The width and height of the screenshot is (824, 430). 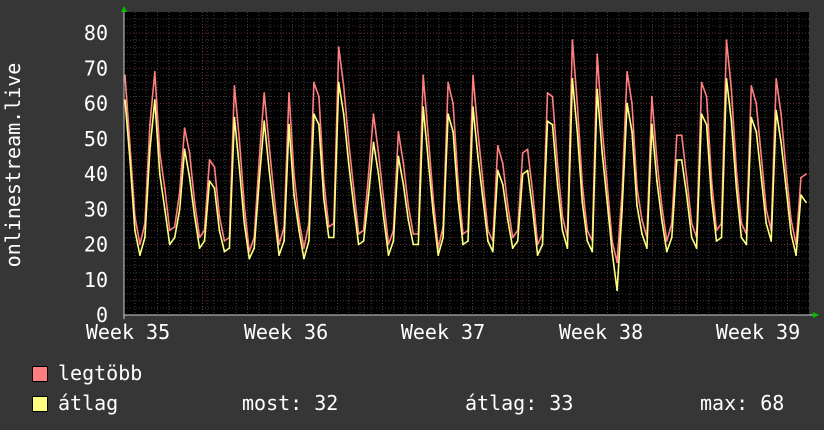 What do you see at coordinates (96, 209) in the screenshot?
I see `y-tick-label: 30` at bounding box center [96, 209].